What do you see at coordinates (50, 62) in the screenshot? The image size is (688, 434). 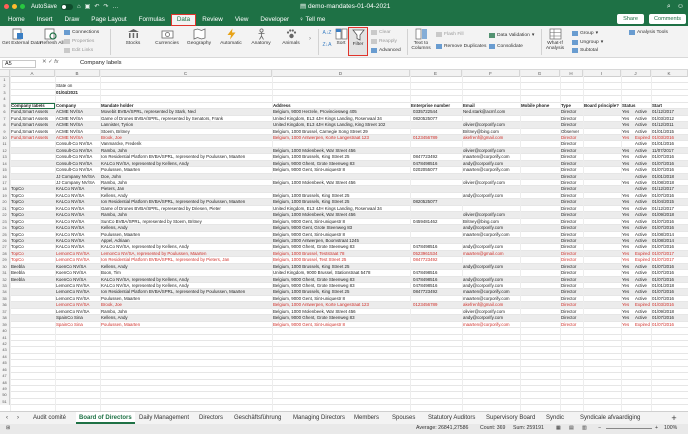 I see `fx-icon: ✕ ✓ fx` at bounding box center [50, 62].